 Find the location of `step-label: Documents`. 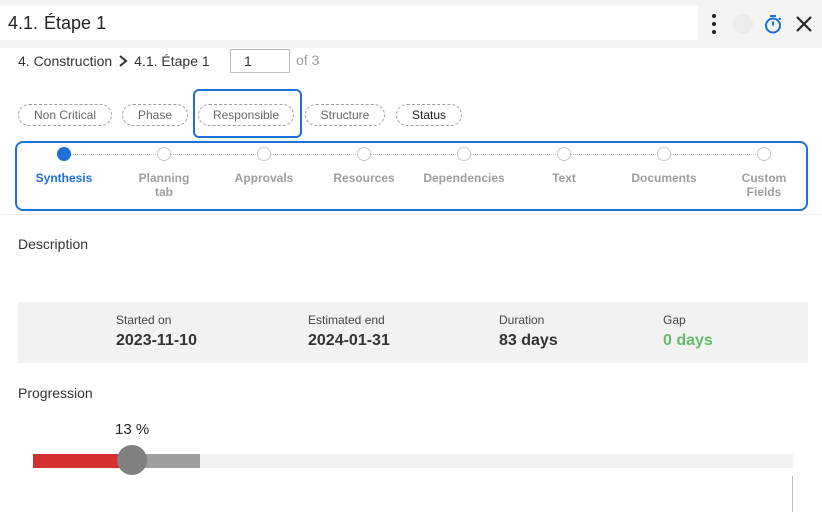

step-label: Documents is located at coordinates (664, 178).